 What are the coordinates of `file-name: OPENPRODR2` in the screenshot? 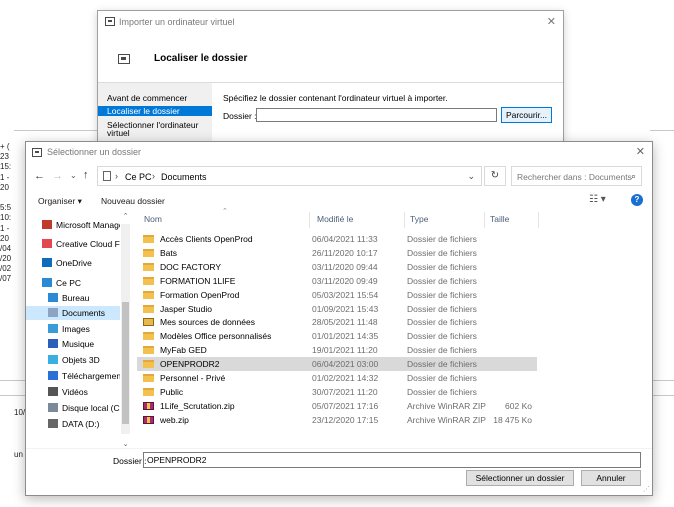 It's located at (190, 364).